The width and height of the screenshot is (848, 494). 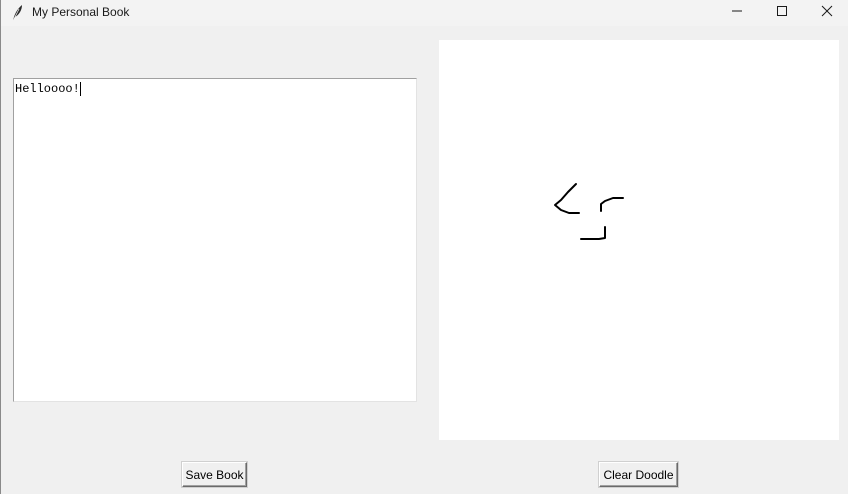 I want to click on book-text-content: Helloooo!, so click(x=47, y=89).